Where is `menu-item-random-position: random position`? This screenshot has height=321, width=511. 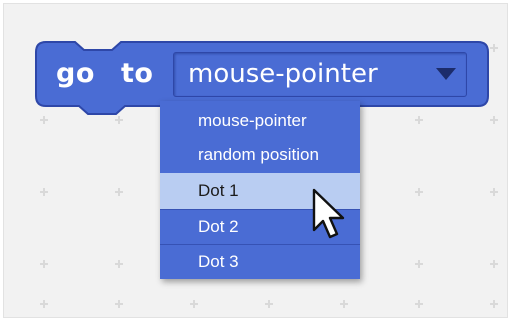
menu-item-random-position: random position is located at coordinates (260, 155).